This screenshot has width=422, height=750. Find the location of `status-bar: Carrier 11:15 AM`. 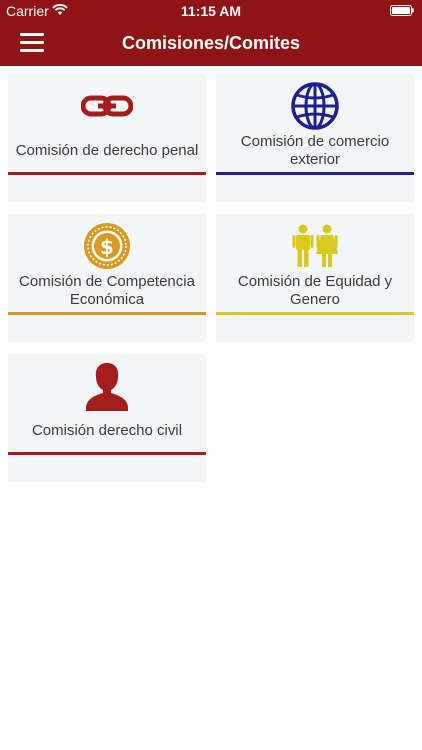

status-bar: Carrier 11:15 AM is located at coordinates (211, 11).